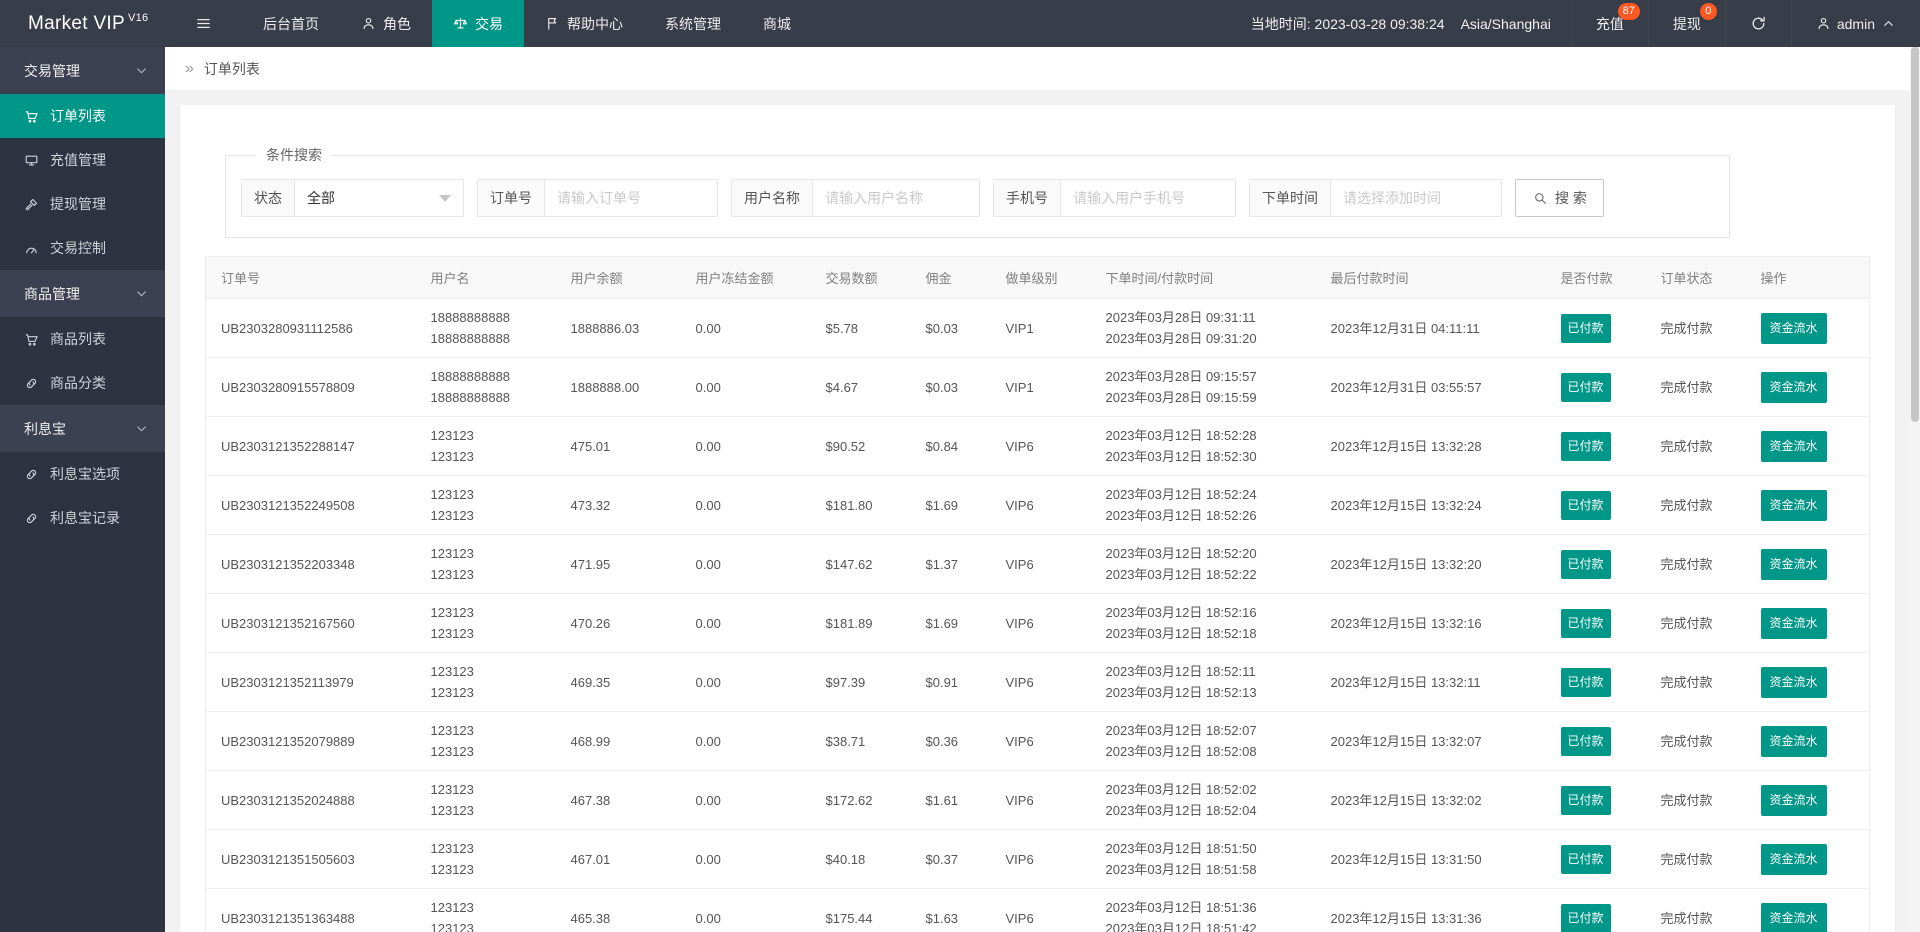  Describe the element at coordinates (1757, 23) in the screenshot. I see `refresh-button` at that location.